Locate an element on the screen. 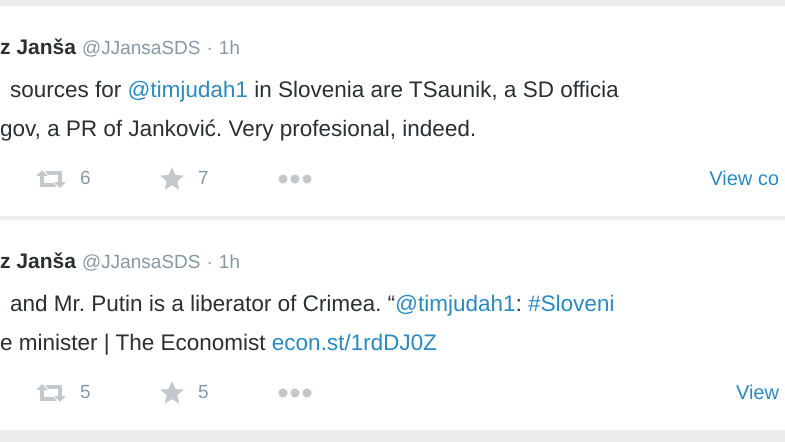 This screenshot has width=785, height=442. retweet-count: 5 is located at coordinates (85, 393).